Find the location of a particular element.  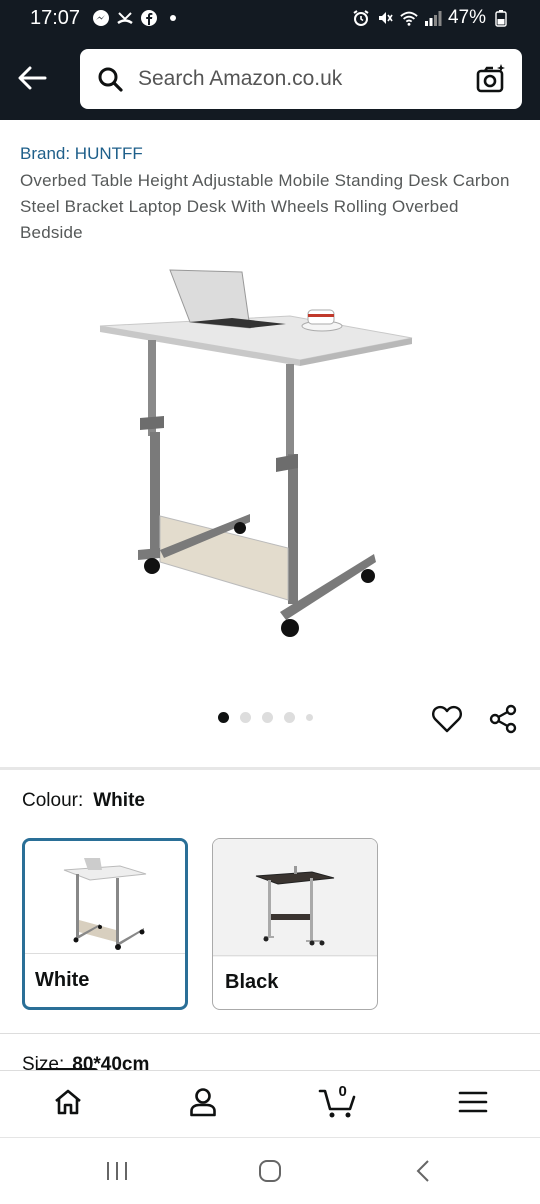

system-nav-bar is located at coordinates (270, 1171).